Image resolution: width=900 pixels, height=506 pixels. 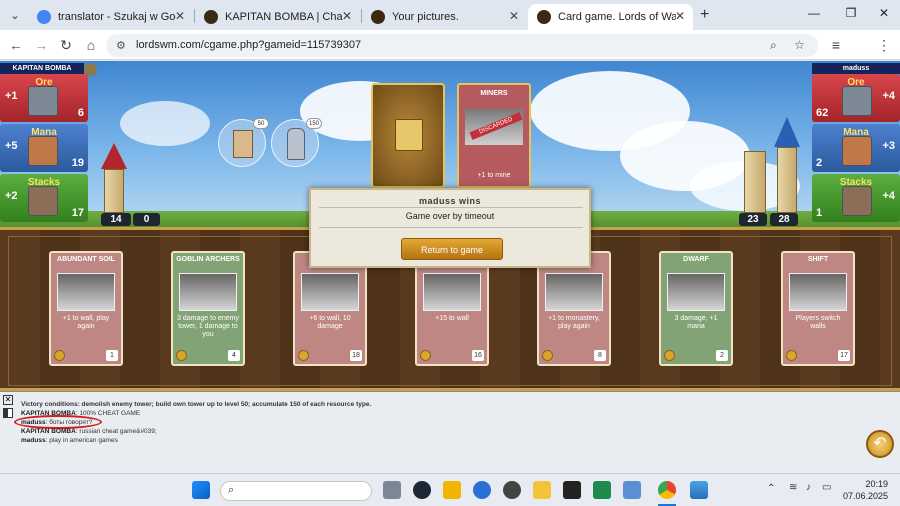 I want to click on hand-card: +6 to wall, 10 damage 18, so click(x=330, y=308).